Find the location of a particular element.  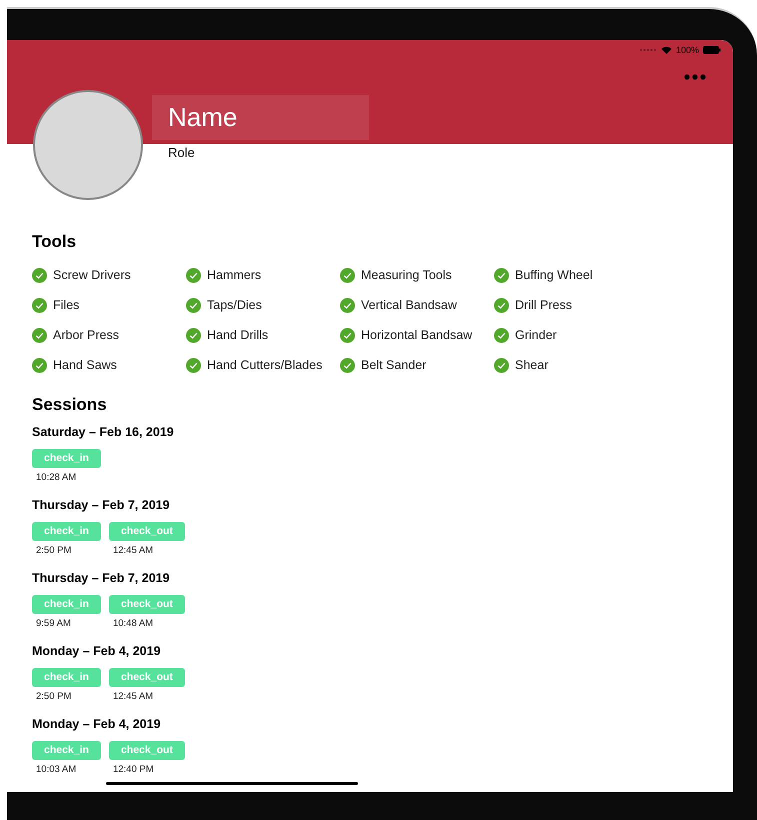

tool-label: Shear is located at coordinates (531, 365).